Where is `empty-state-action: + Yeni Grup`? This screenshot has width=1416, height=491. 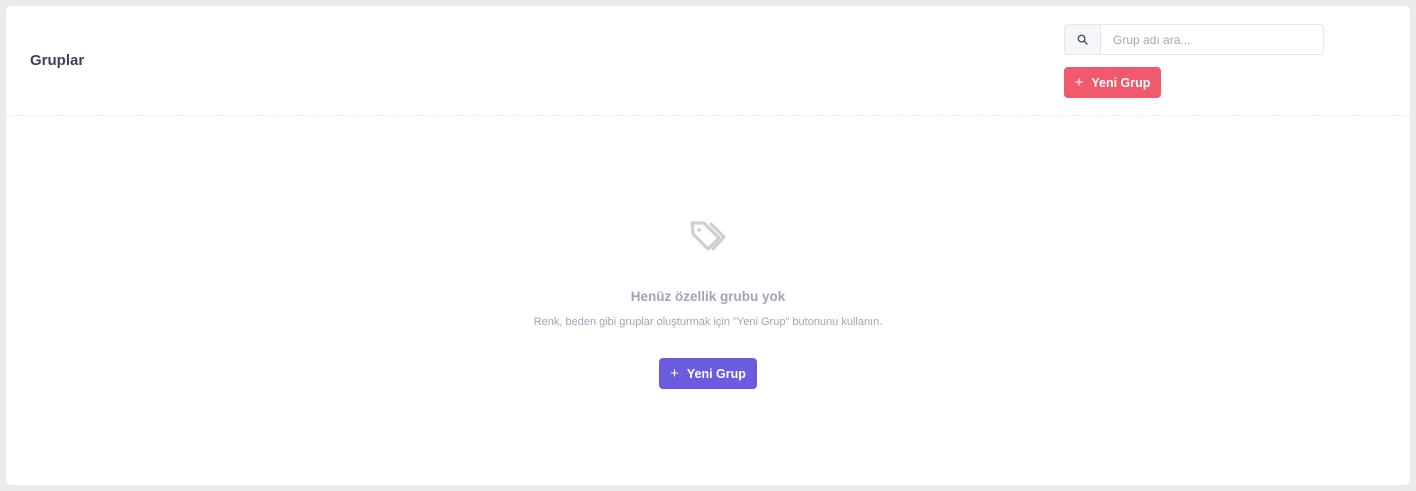
empty-state-action: + Yeni Grup is located at coordinates (708, 373).